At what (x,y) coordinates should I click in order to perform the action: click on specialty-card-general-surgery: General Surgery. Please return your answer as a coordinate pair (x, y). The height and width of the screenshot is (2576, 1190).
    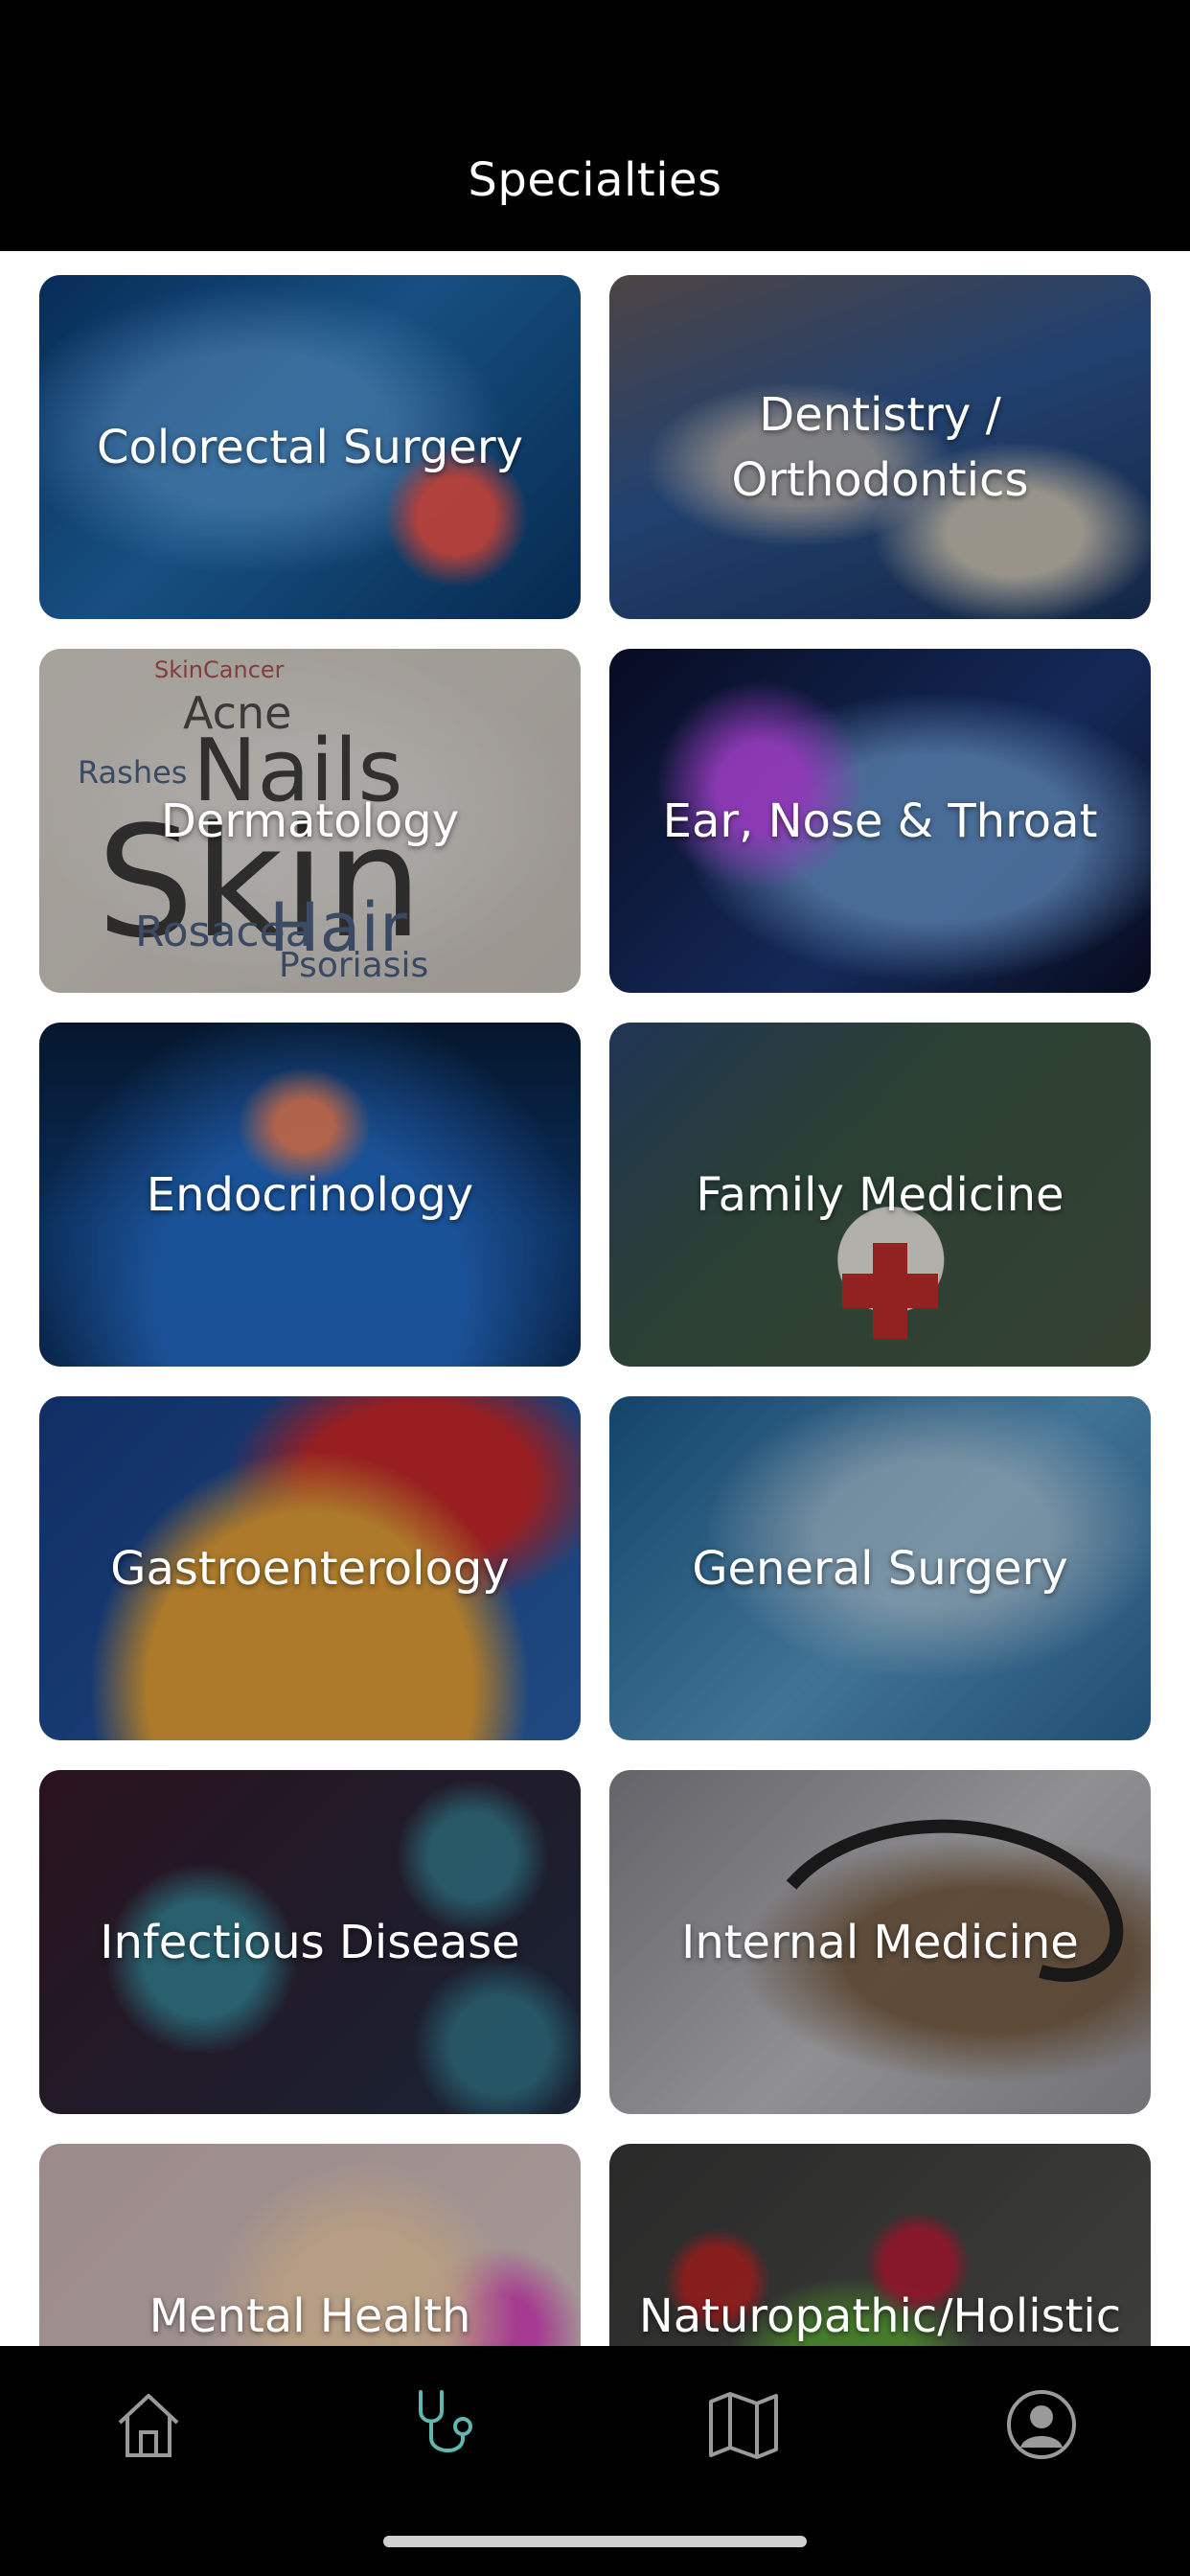
    Looking at the image, I should click on (880, 1568).